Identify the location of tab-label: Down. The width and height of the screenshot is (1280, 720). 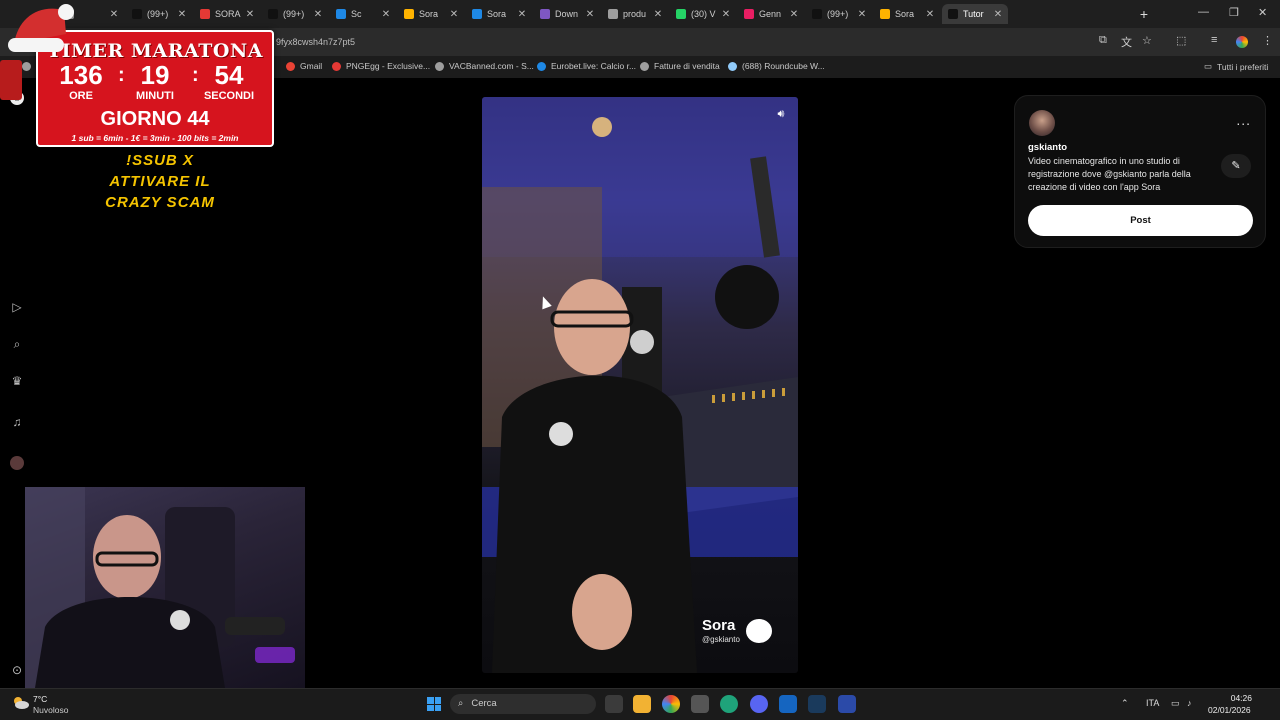
(567, 14).